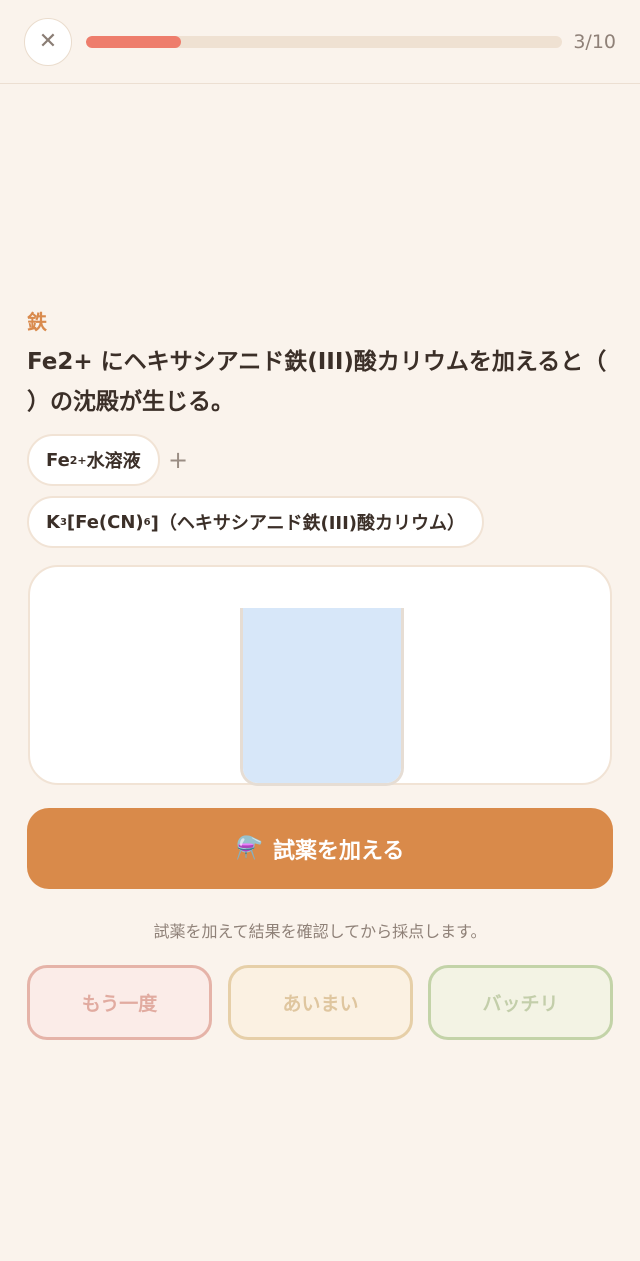  I want to click on add-reagent-button: ⚗️ 試薬を加える, so click(320, 848).